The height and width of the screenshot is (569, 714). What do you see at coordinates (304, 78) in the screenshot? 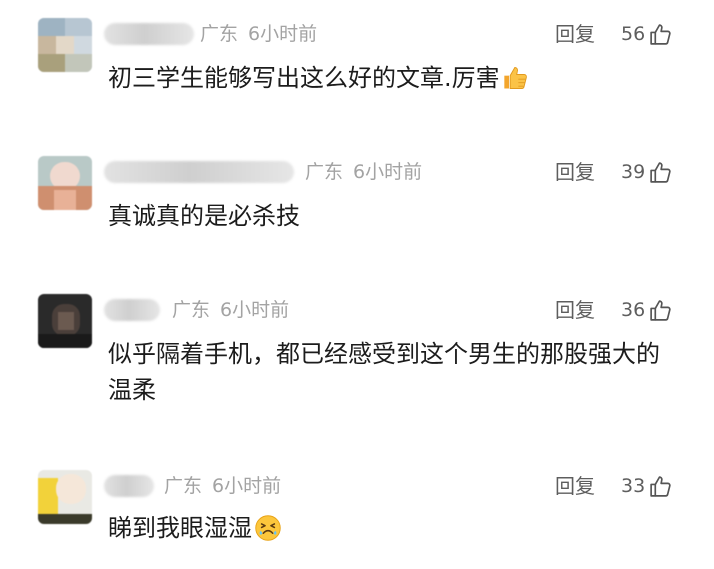
I see `comment-body: 初三学生能够写出这么好的文章.厉害` at bounding box center [304, 78].